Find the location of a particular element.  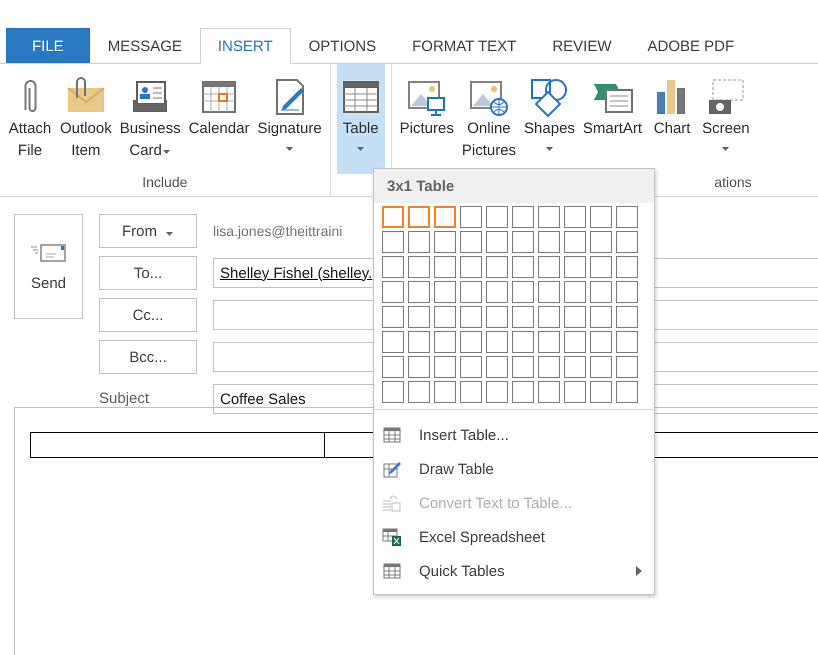

ribbon-button: Business Card is located at coordinates (150, 119).